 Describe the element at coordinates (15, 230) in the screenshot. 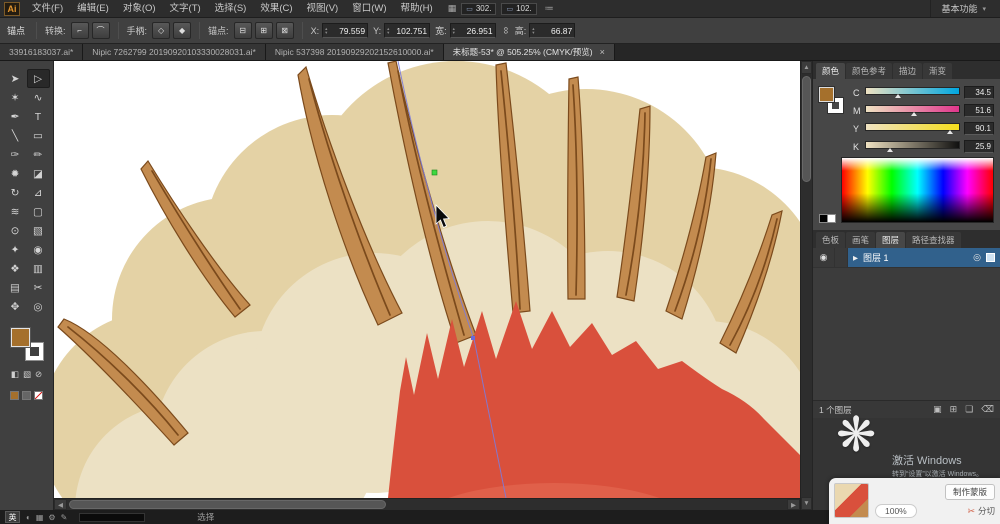

I see `shape-builder-tool: ⊙` at that location.